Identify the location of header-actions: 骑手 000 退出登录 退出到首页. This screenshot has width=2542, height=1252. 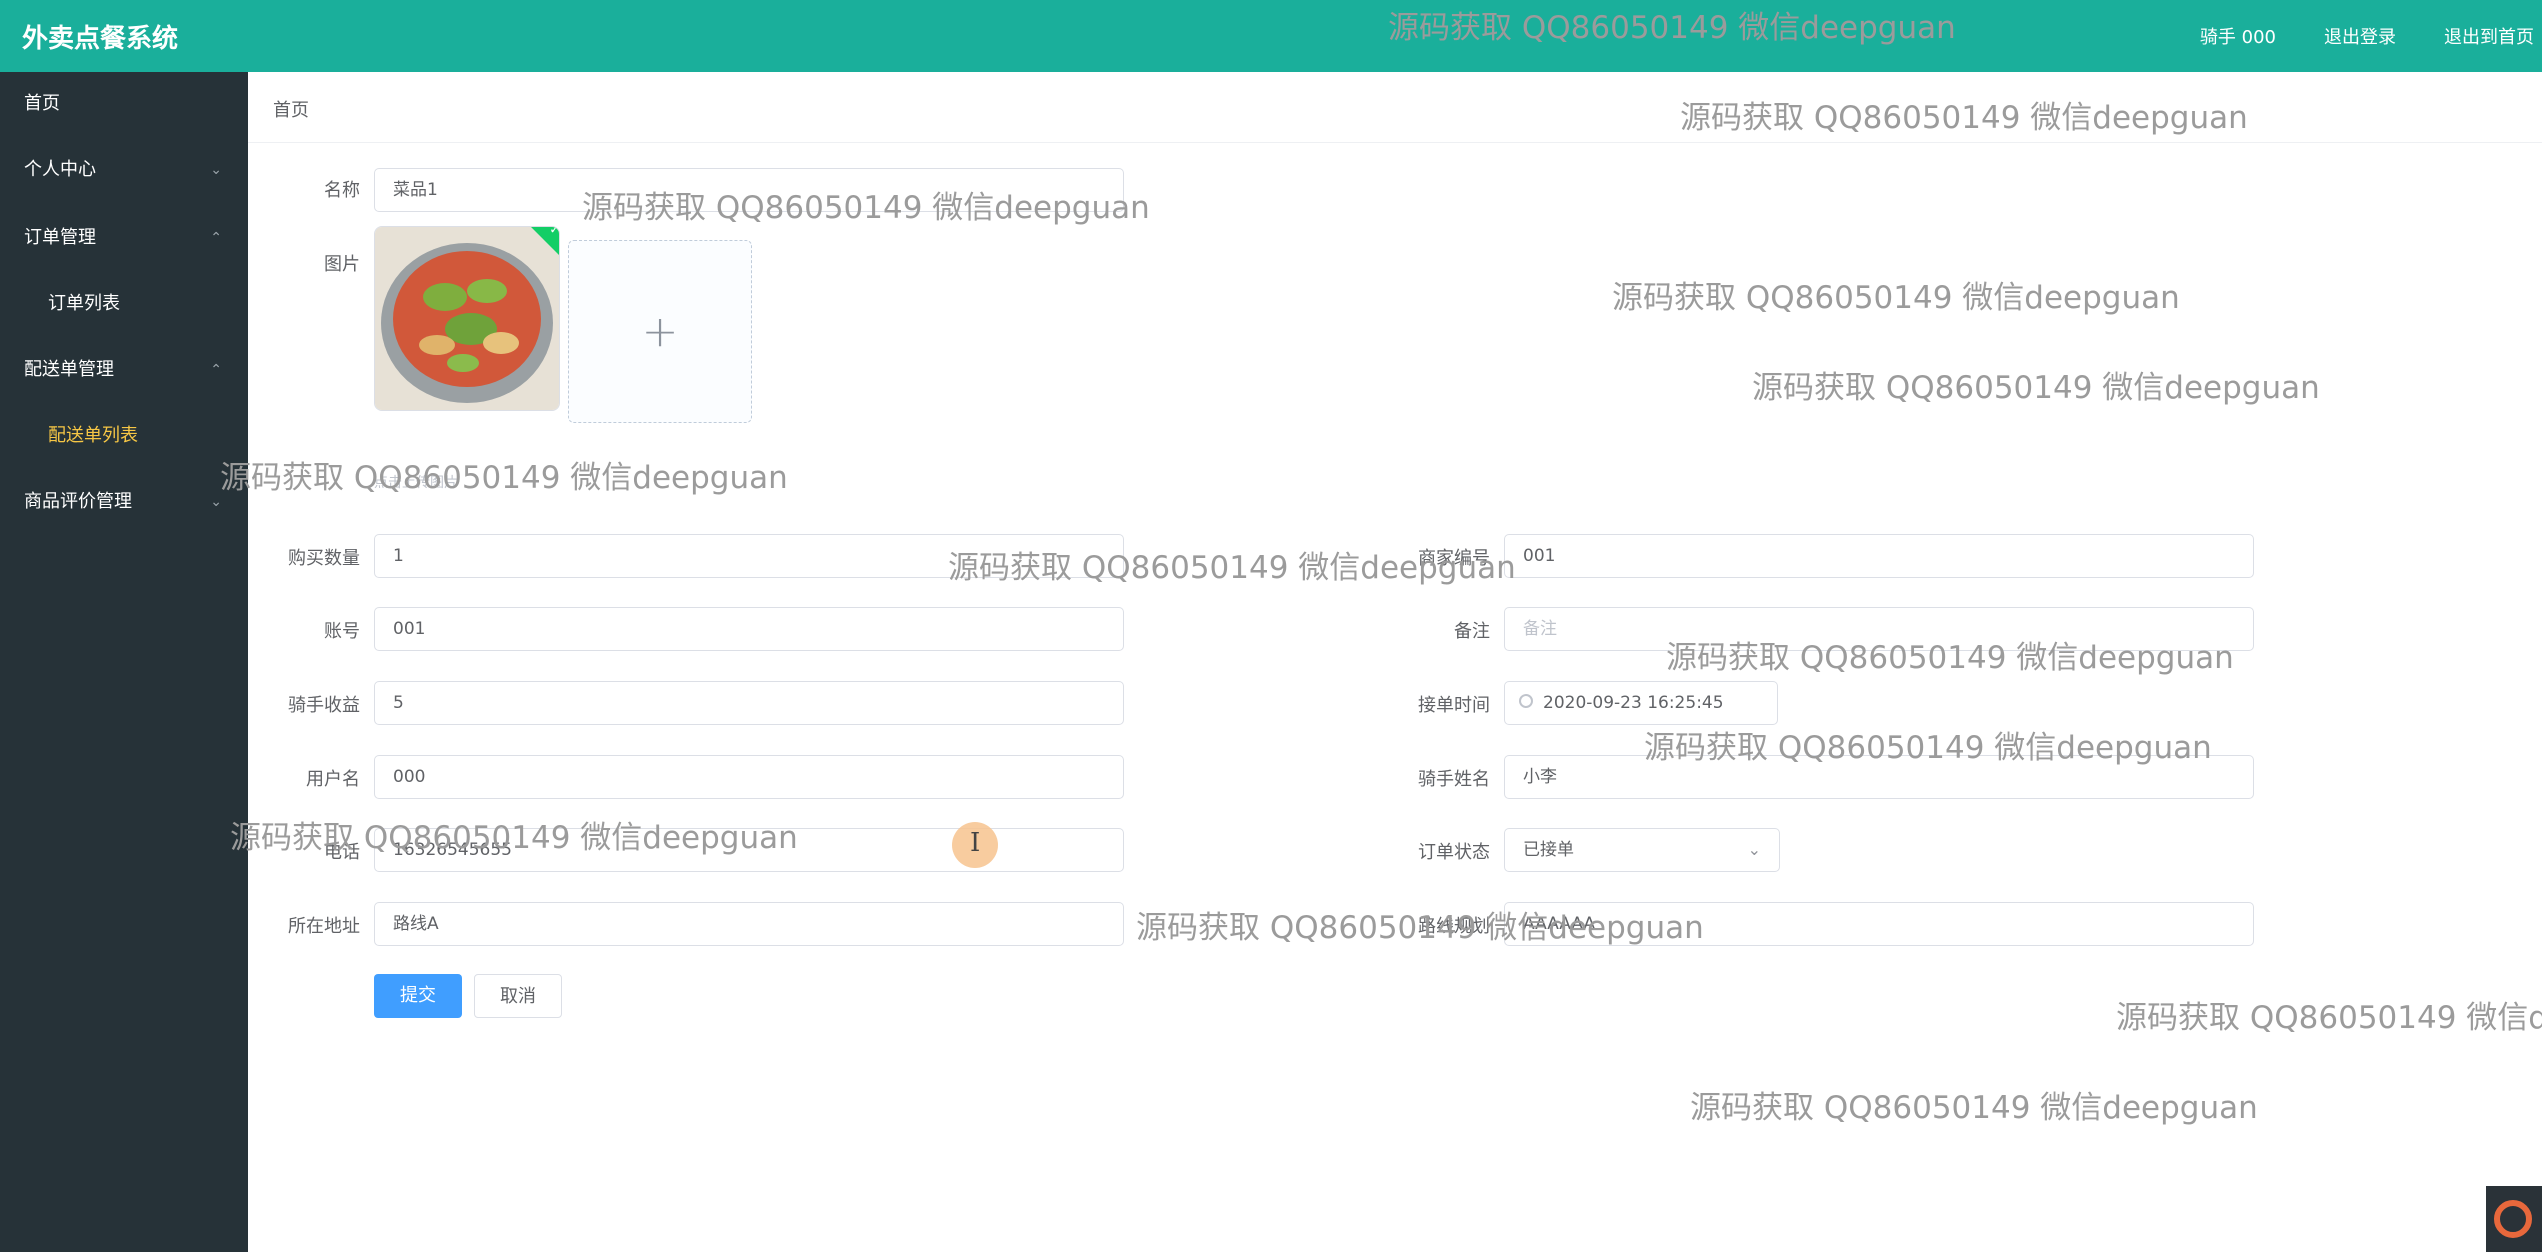
(2371, 36).